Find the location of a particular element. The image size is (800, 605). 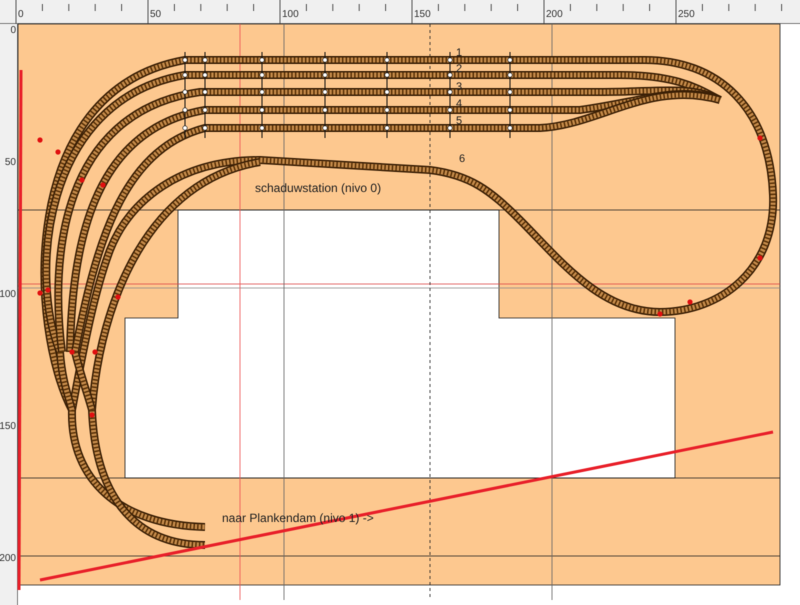

ruler-label: 250 is located at coordinates (686, 15).